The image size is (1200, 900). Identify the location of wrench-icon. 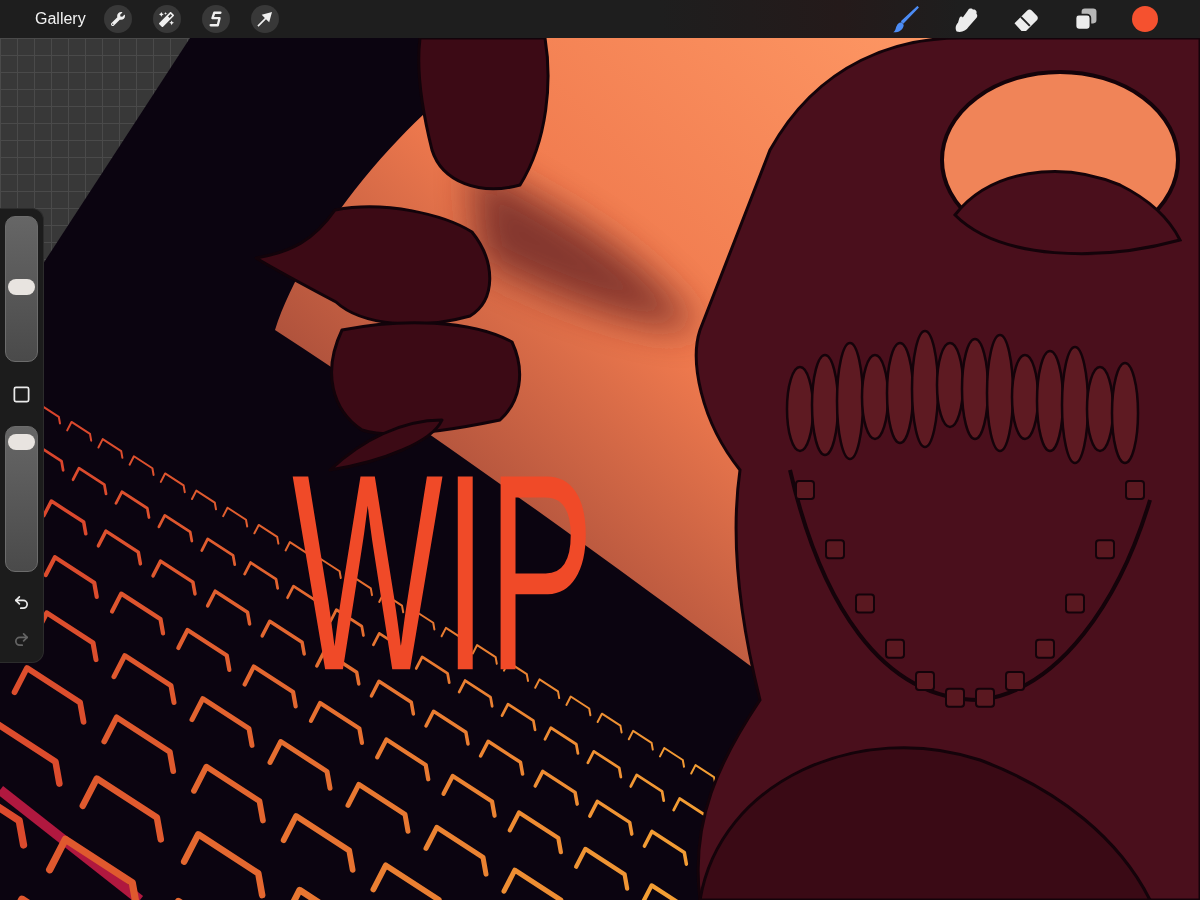
(117, 19).